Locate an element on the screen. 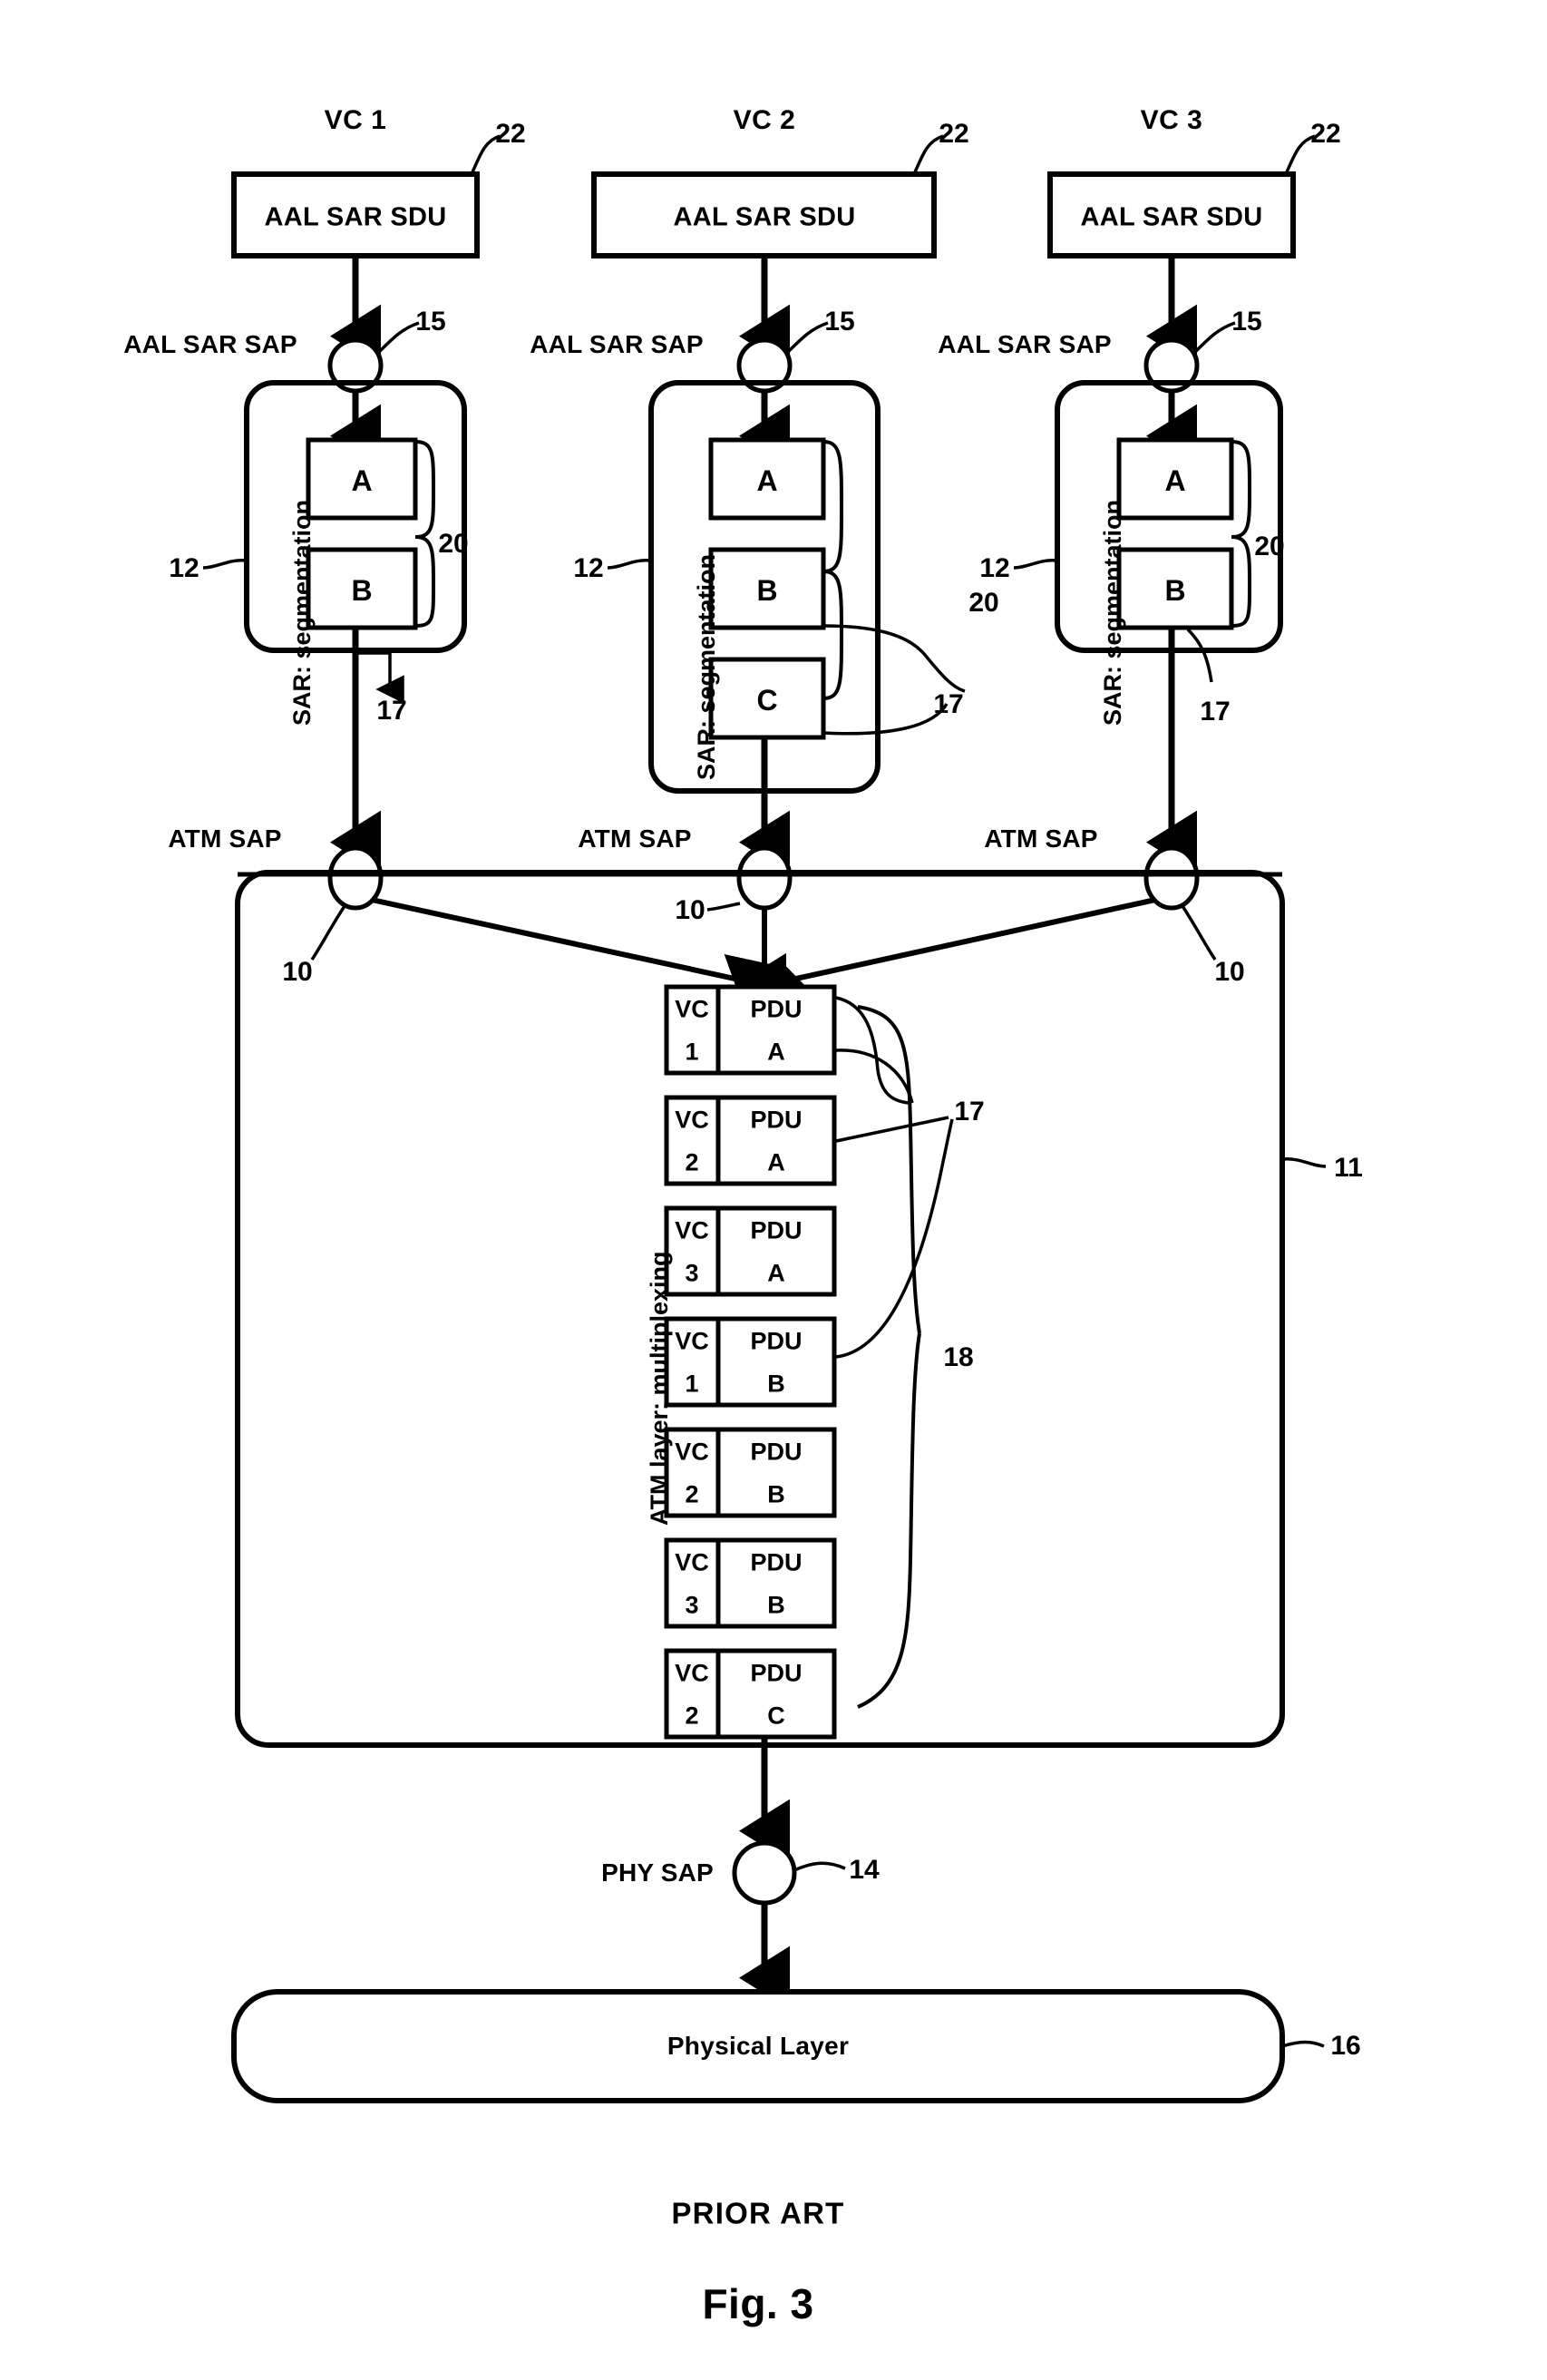 The width and height of the screenshot is (1547, 2380). mux-arrow-from-vc3 is located at coordinates (959, 953).